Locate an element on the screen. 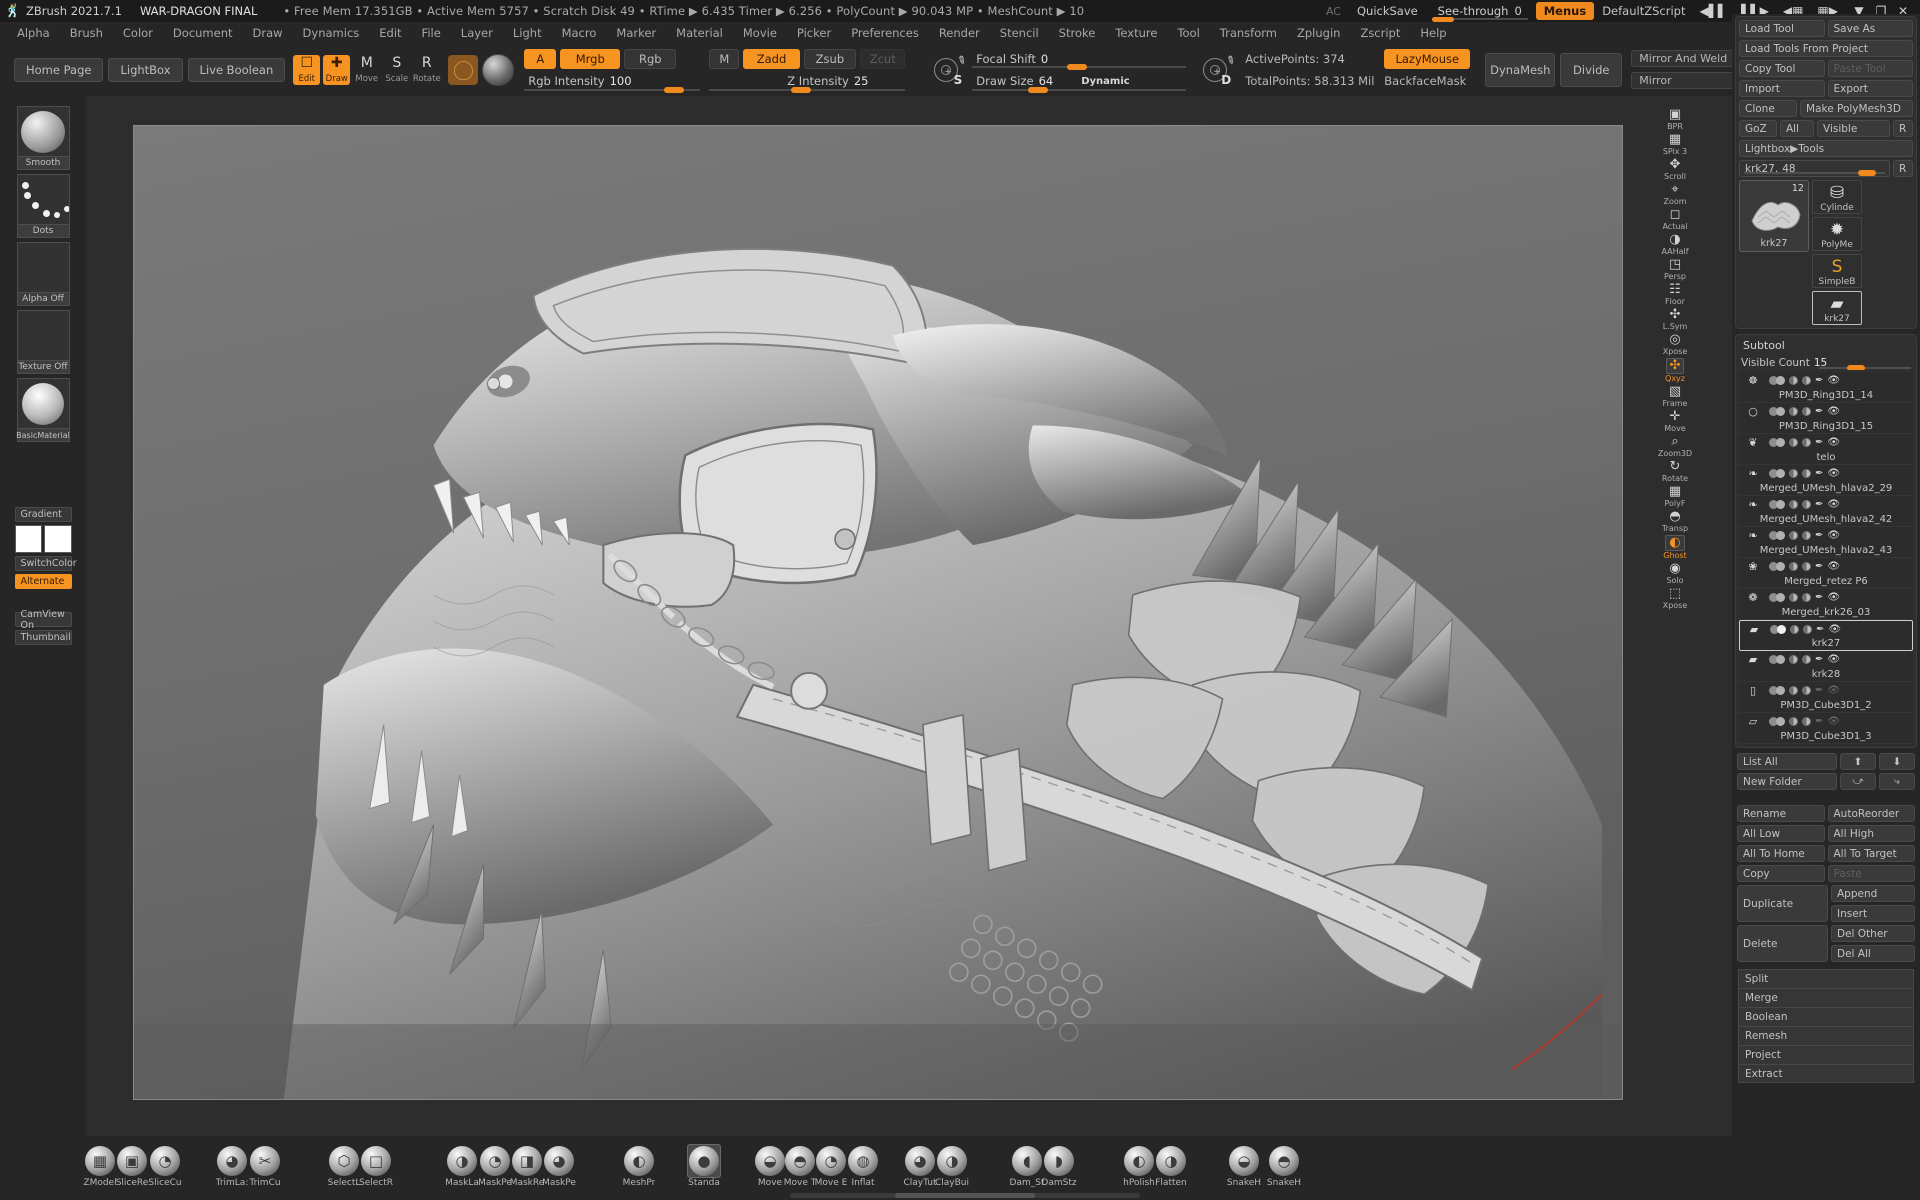 This screenshot has width=1920, height=1200. rgb-button: Rgb is located at coordinates (650, 59).